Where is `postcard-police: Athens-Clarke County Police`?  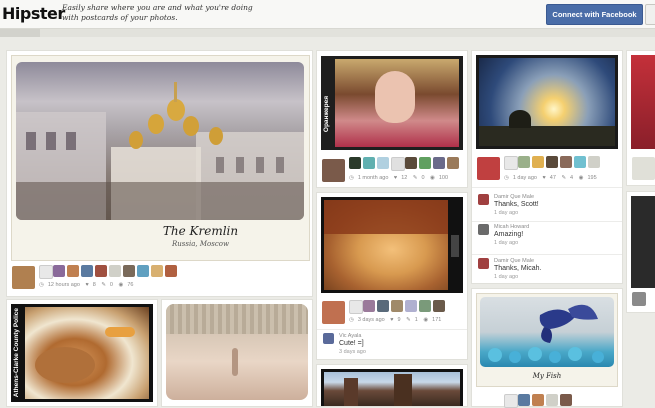 postcard-police: Athens-Clarke County Police is located at coordinates (82, 353).